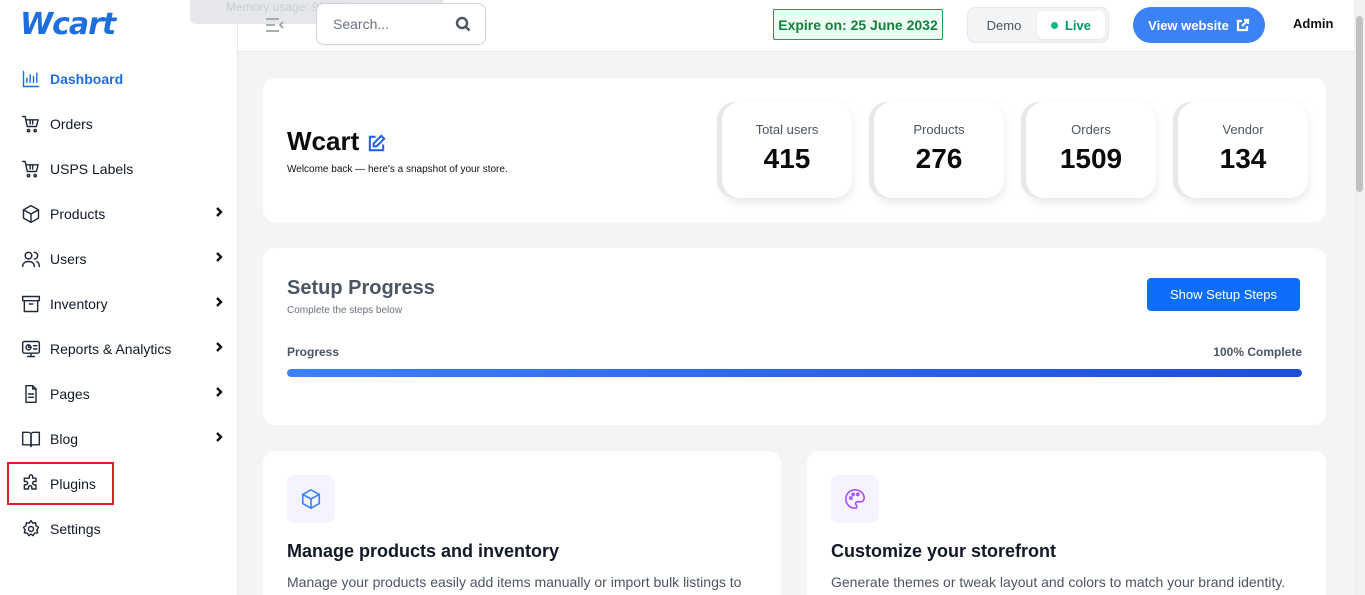 Image resolution: width=1365 pixels, height=595 pixels. Describe the element at coordinates (1004, 25) in the screenshot. I see `mode-demo-option: Demo` at that location.